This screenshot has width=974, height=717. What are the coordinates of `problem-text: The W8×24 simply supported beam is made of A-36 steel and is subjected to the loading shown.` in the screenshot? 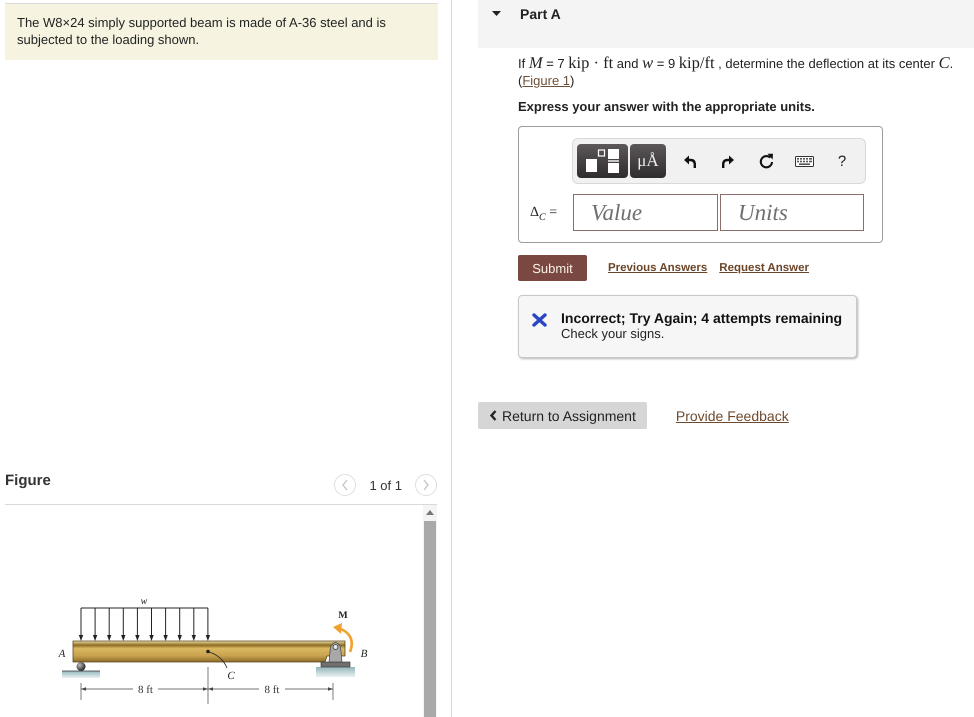 It's located at (202, 31).